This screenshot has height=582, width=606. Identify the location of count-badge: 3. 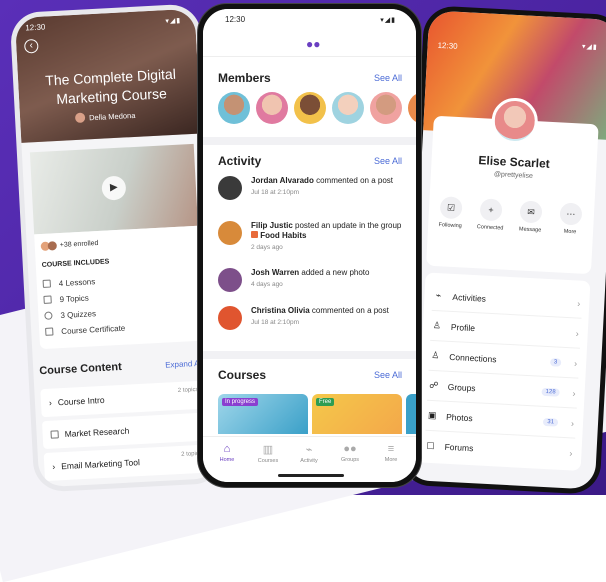
(555, 362).